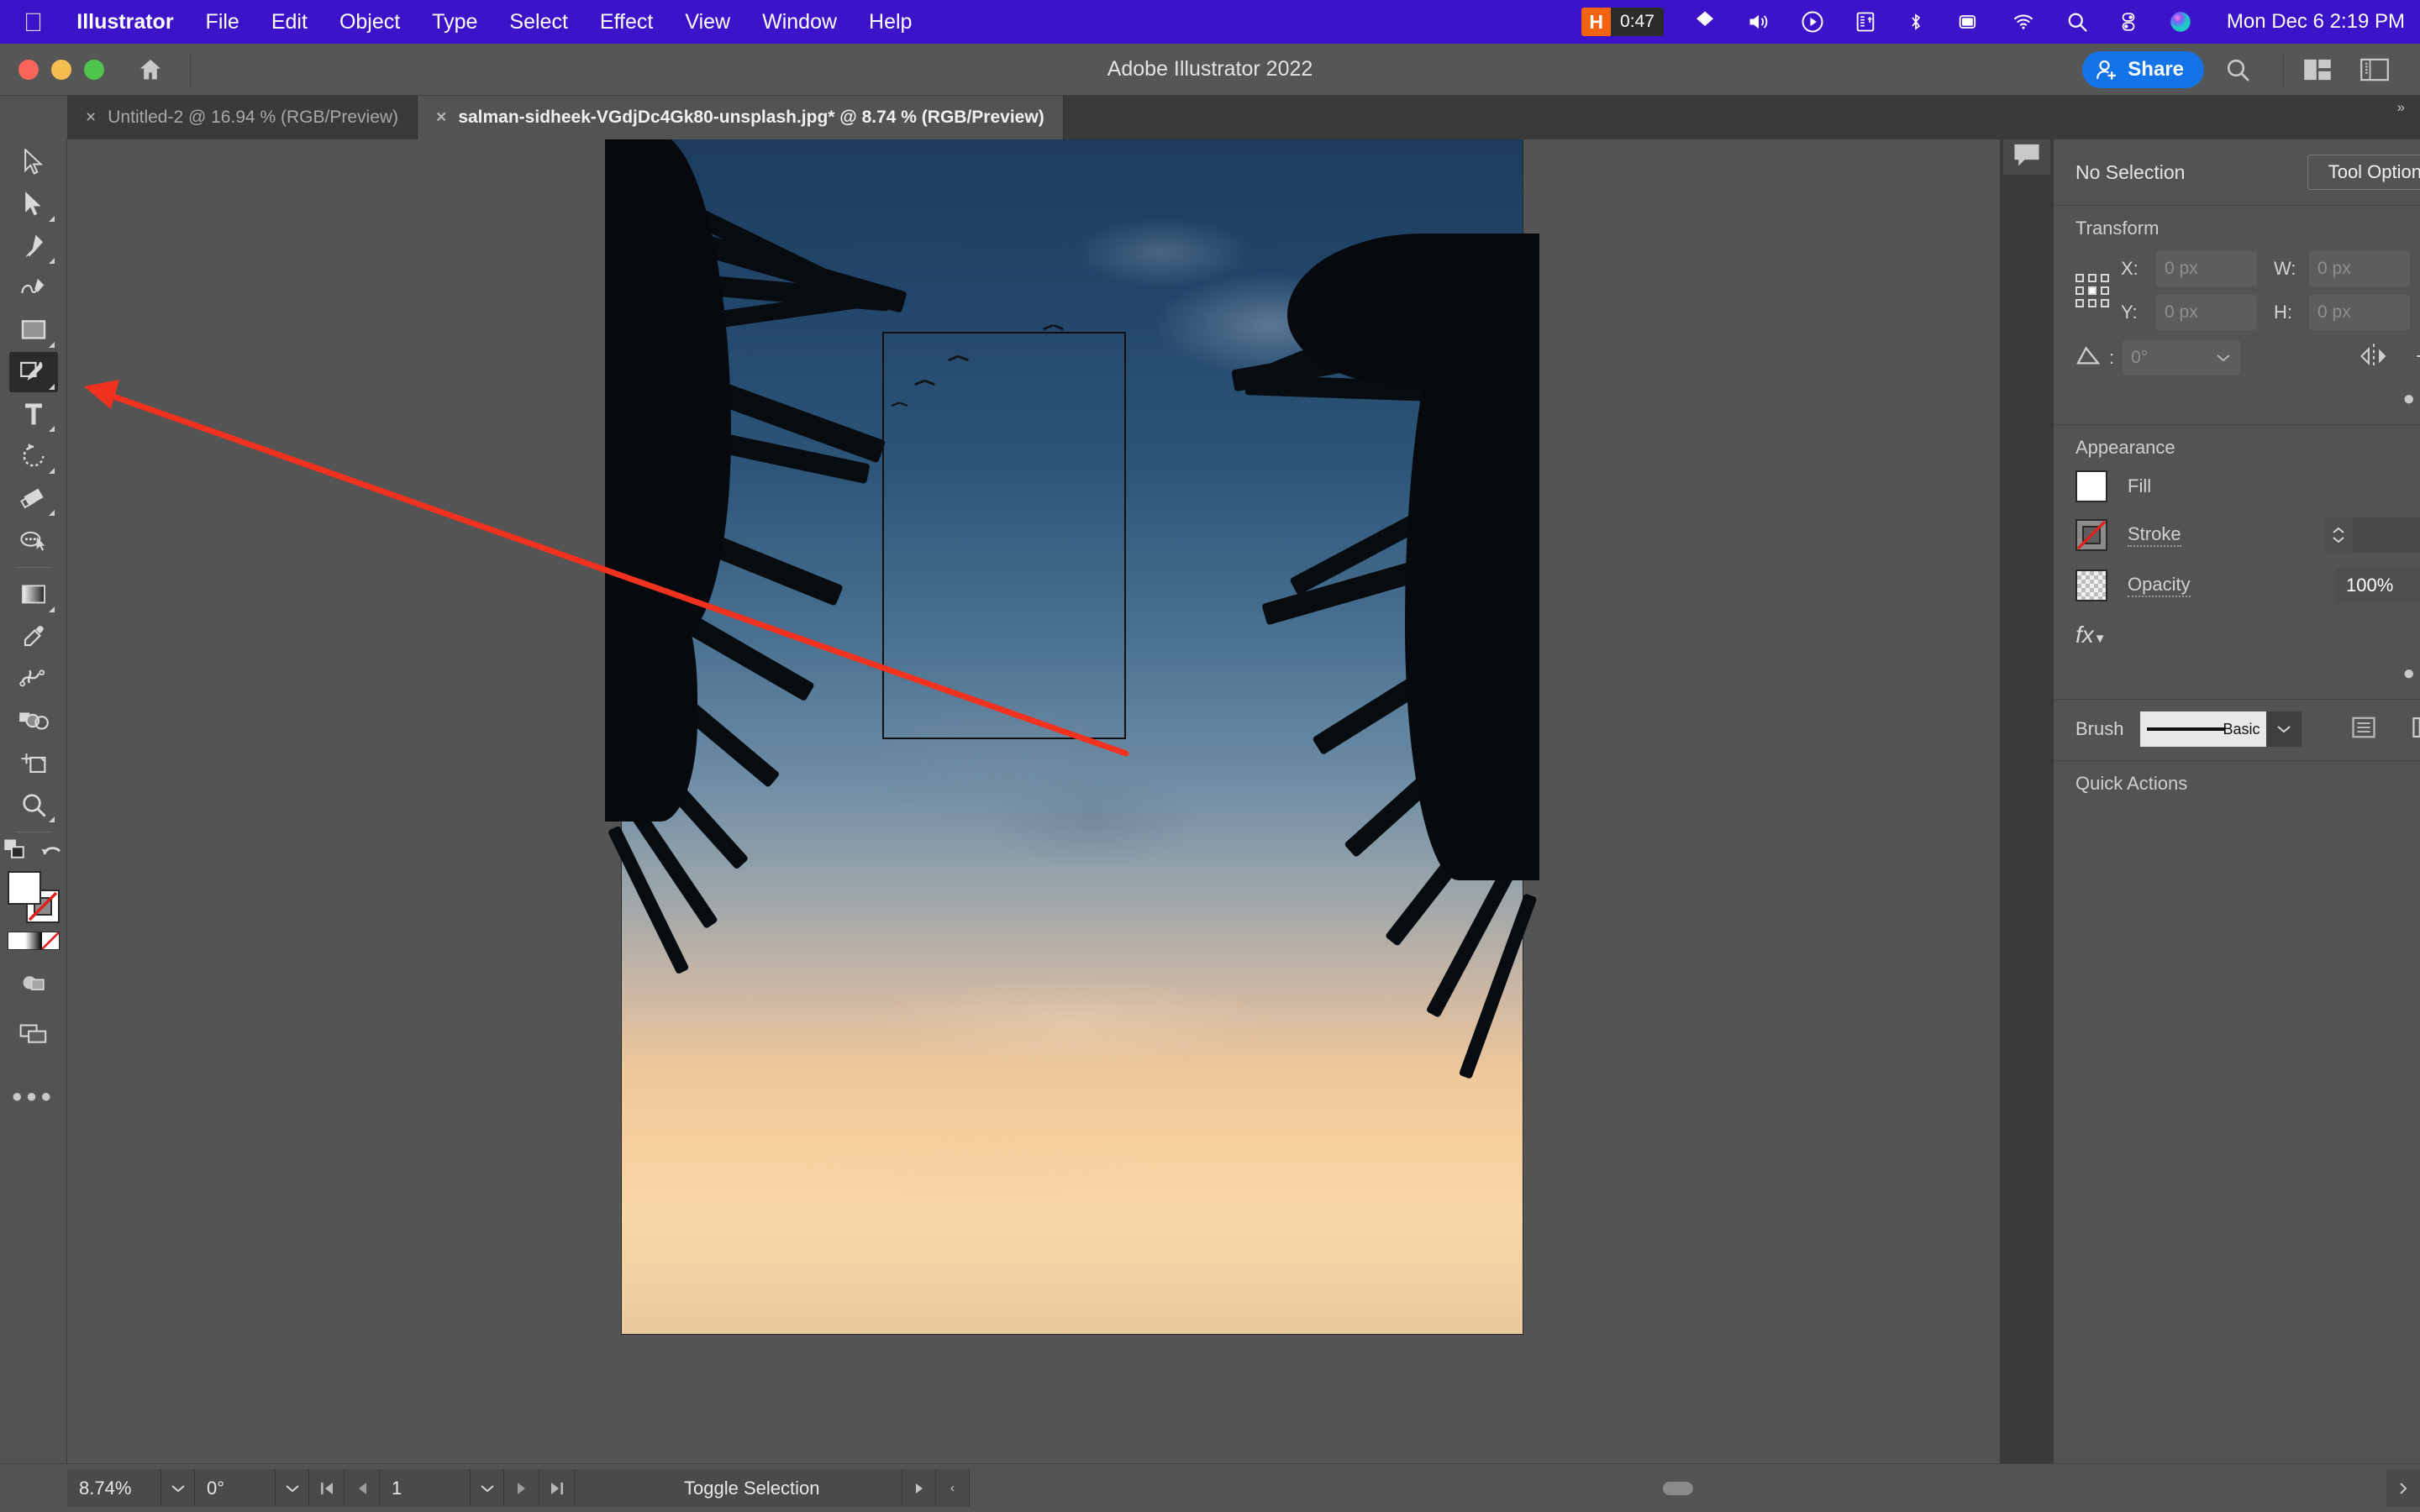 The height and width of the screenshot is (1512, 2420). What do you see at coordinates (150, 69) in the screenshot?
I see `home-icon` at bounding box center [150, 69].